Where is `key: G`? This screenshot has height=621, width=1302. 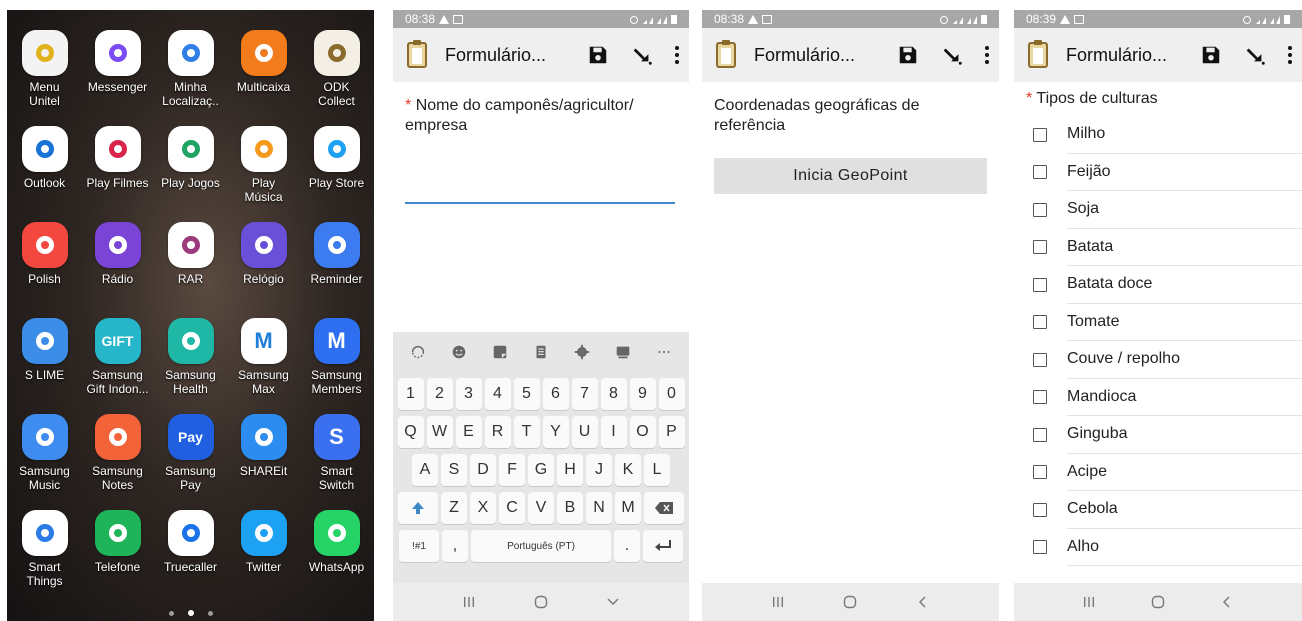
key: G is located at coordinates (541, 470).